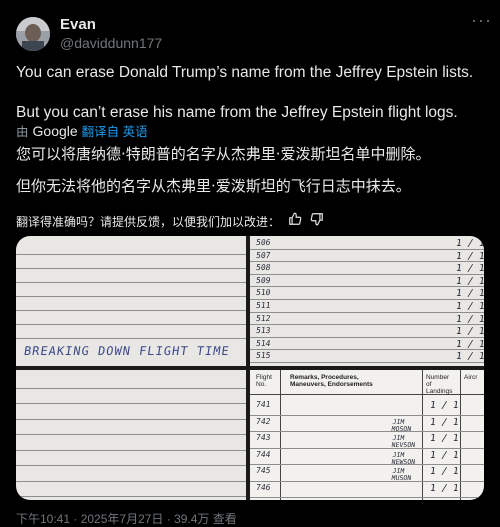  What do you see at coordinates (263, 255) in the screenshot?
I see `log-entry-number: 507` at bounding box center [263, 255].